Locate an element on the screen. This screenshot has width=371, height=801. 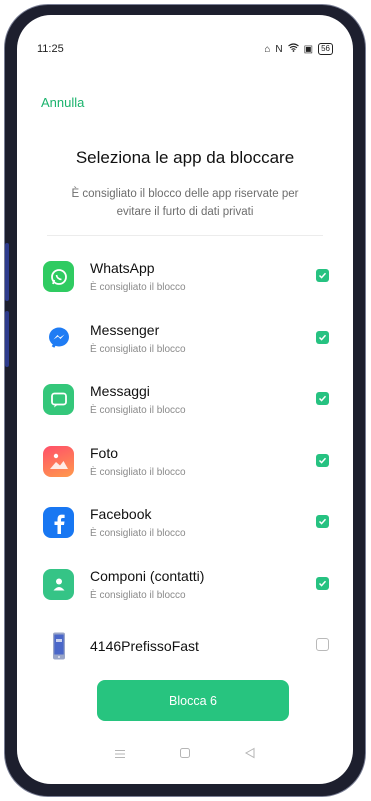
facebook-icon is located at coordinates (58, 522).